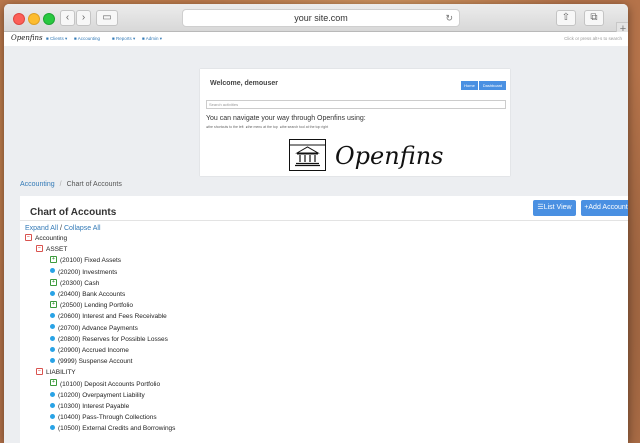 This screenshot has height=443, width=640. I want to click on nav-reports-label: Reports, so click(123, 38).